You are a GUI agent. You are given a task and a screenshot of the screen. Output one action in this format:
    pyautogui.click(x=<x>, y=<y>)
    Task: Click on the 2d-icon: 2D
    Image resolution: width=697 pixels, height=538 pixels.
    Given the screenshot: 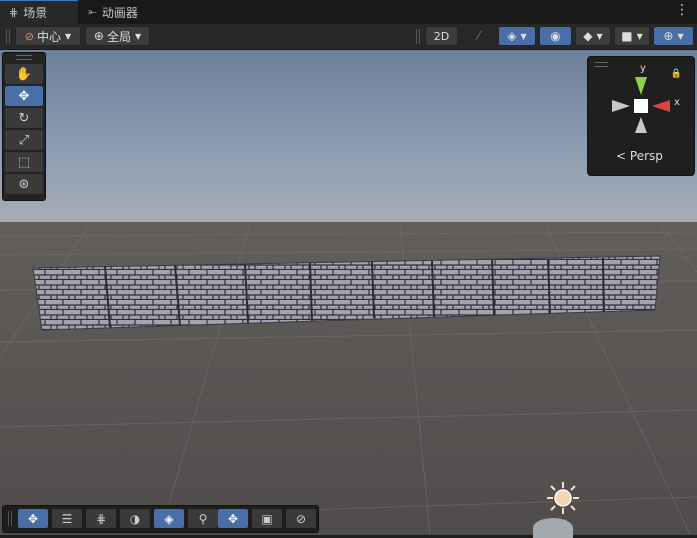 What is the action you would take?
    pyautogui.click(x=441, y=36)
    